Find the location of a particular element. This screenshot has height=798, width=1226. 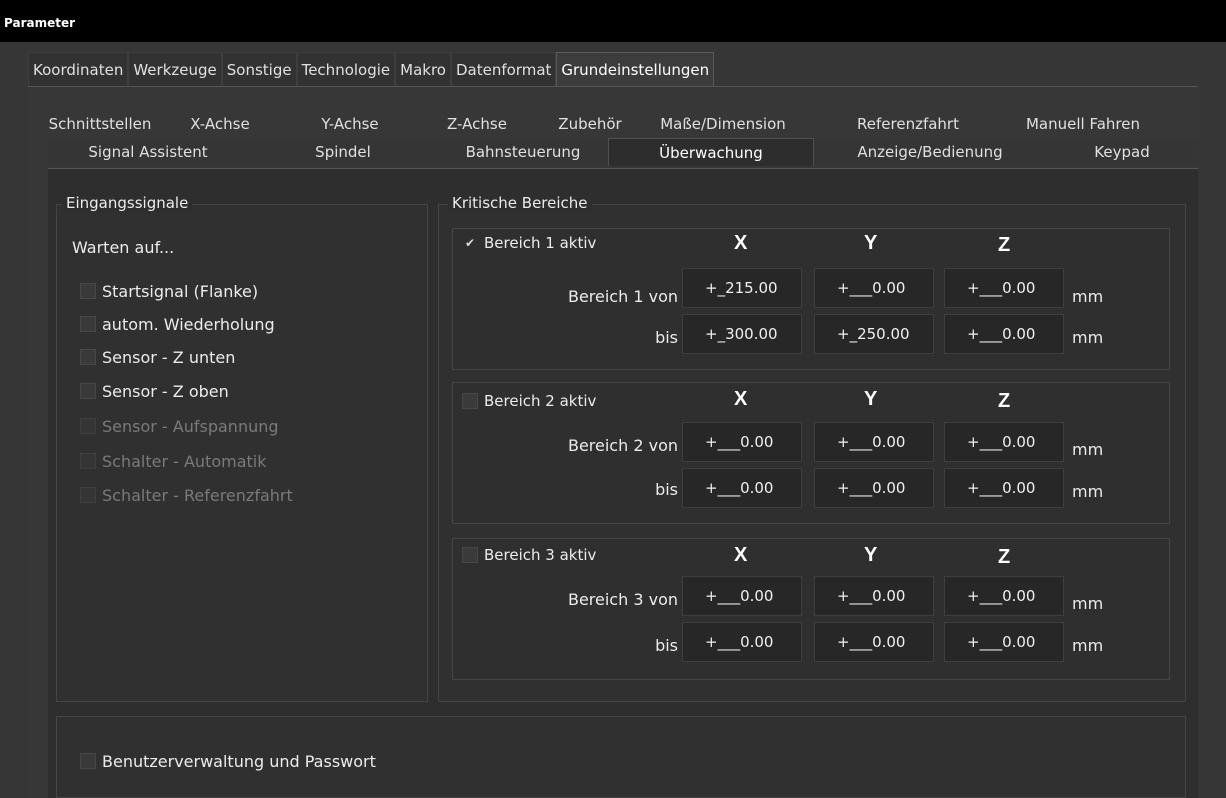

window-title: Parameter is located at coordinates (40, 23).